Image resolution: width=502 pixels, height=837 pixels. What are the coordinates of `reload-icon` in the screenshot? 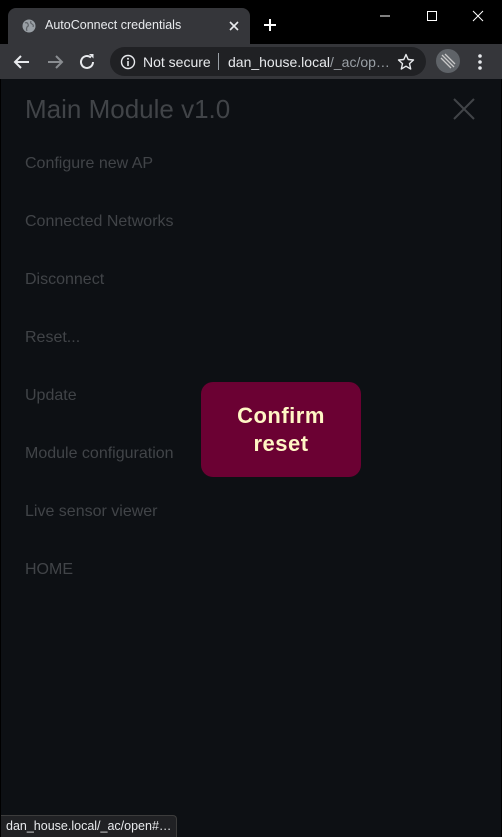 It's located at (87, 62).